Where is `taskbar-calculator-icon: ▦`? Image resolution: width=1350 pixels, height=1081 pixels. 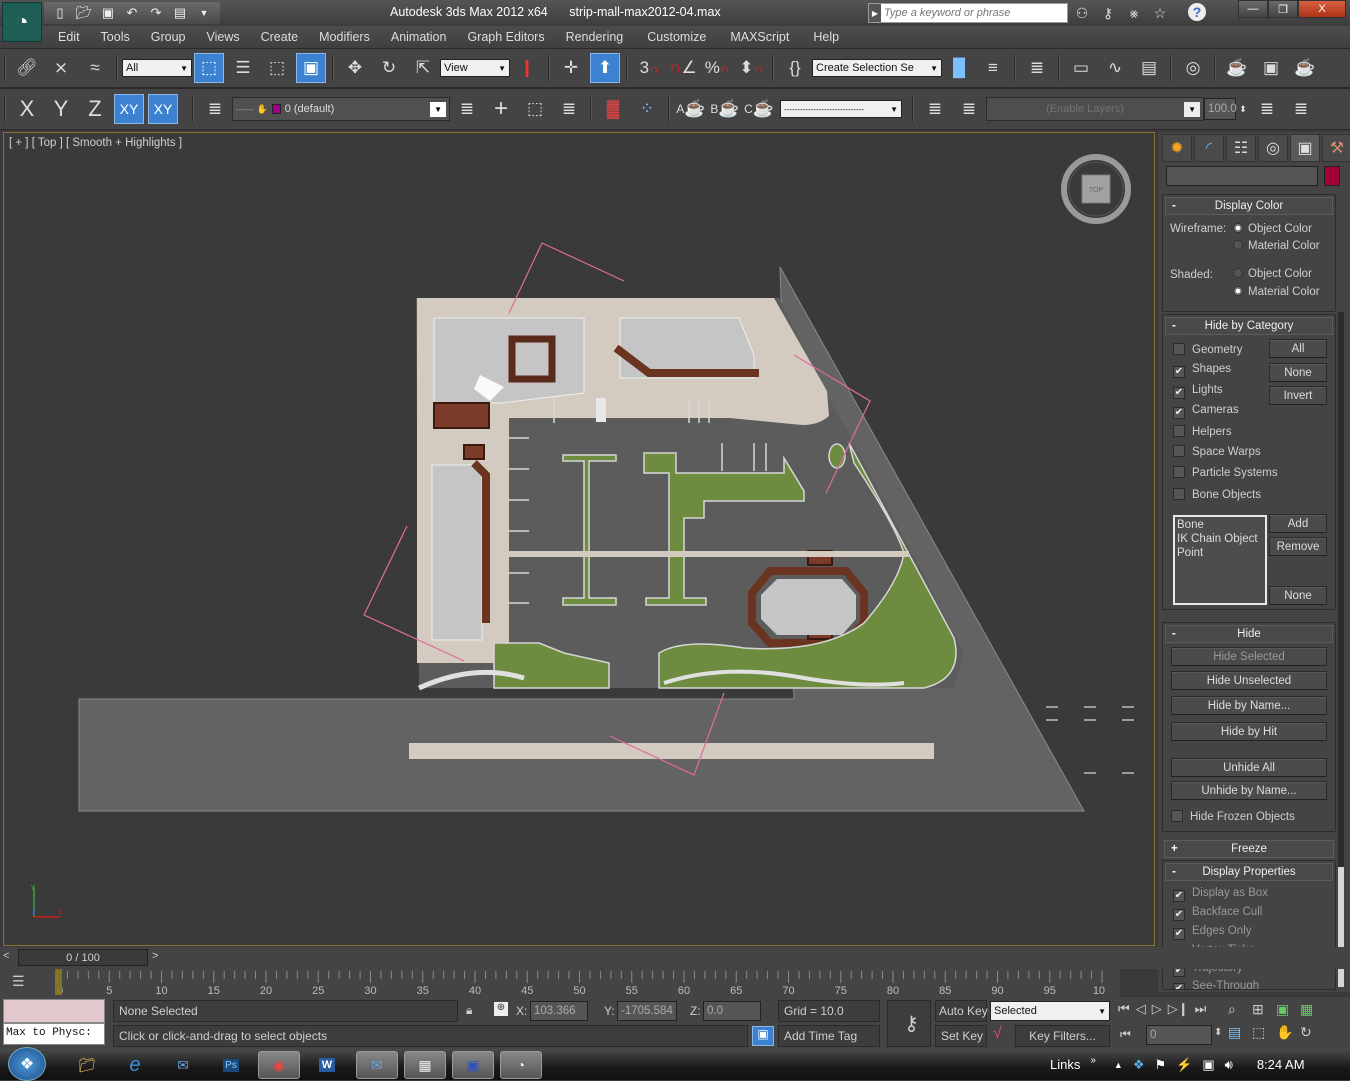
taskbar-calculator-icon: ▦ is located at coordinates (425, 1065).